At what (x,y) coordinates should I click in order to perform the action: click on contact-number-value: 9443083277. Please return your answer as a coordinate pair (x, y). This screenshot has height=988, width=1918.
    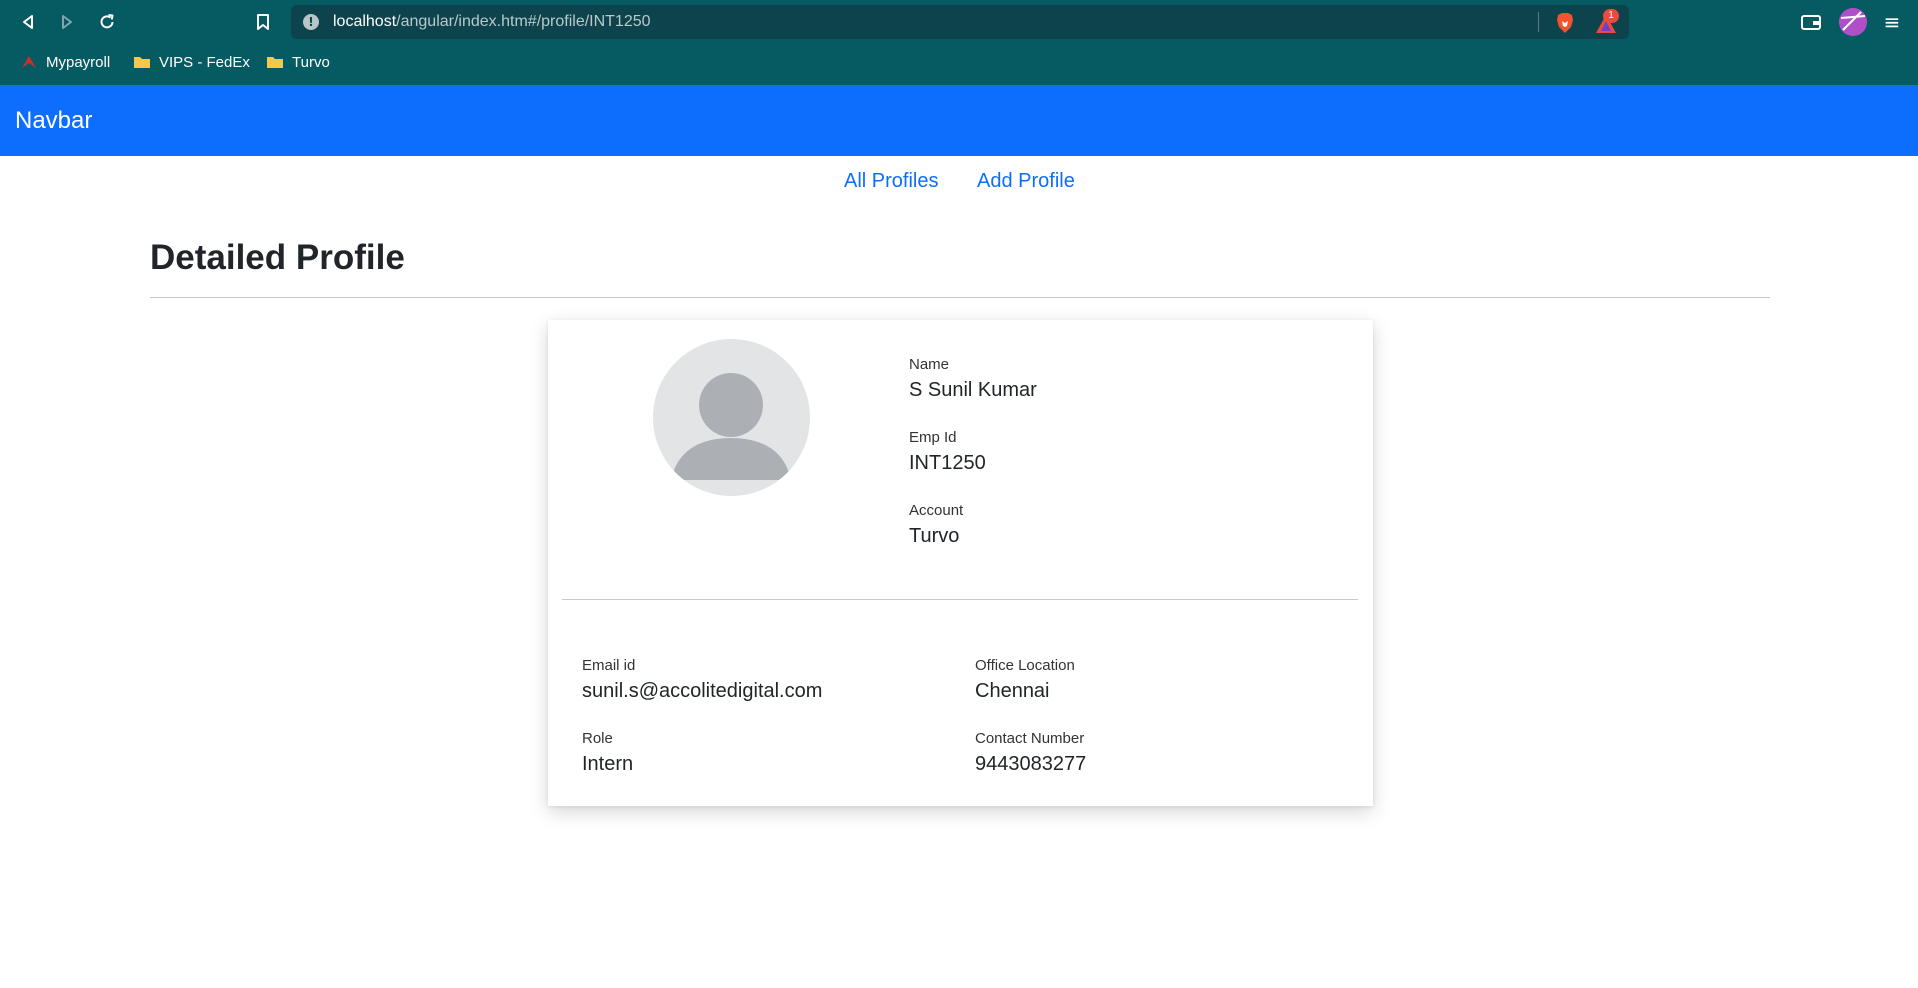
    Looking at the image, I should click on (1031, 764).